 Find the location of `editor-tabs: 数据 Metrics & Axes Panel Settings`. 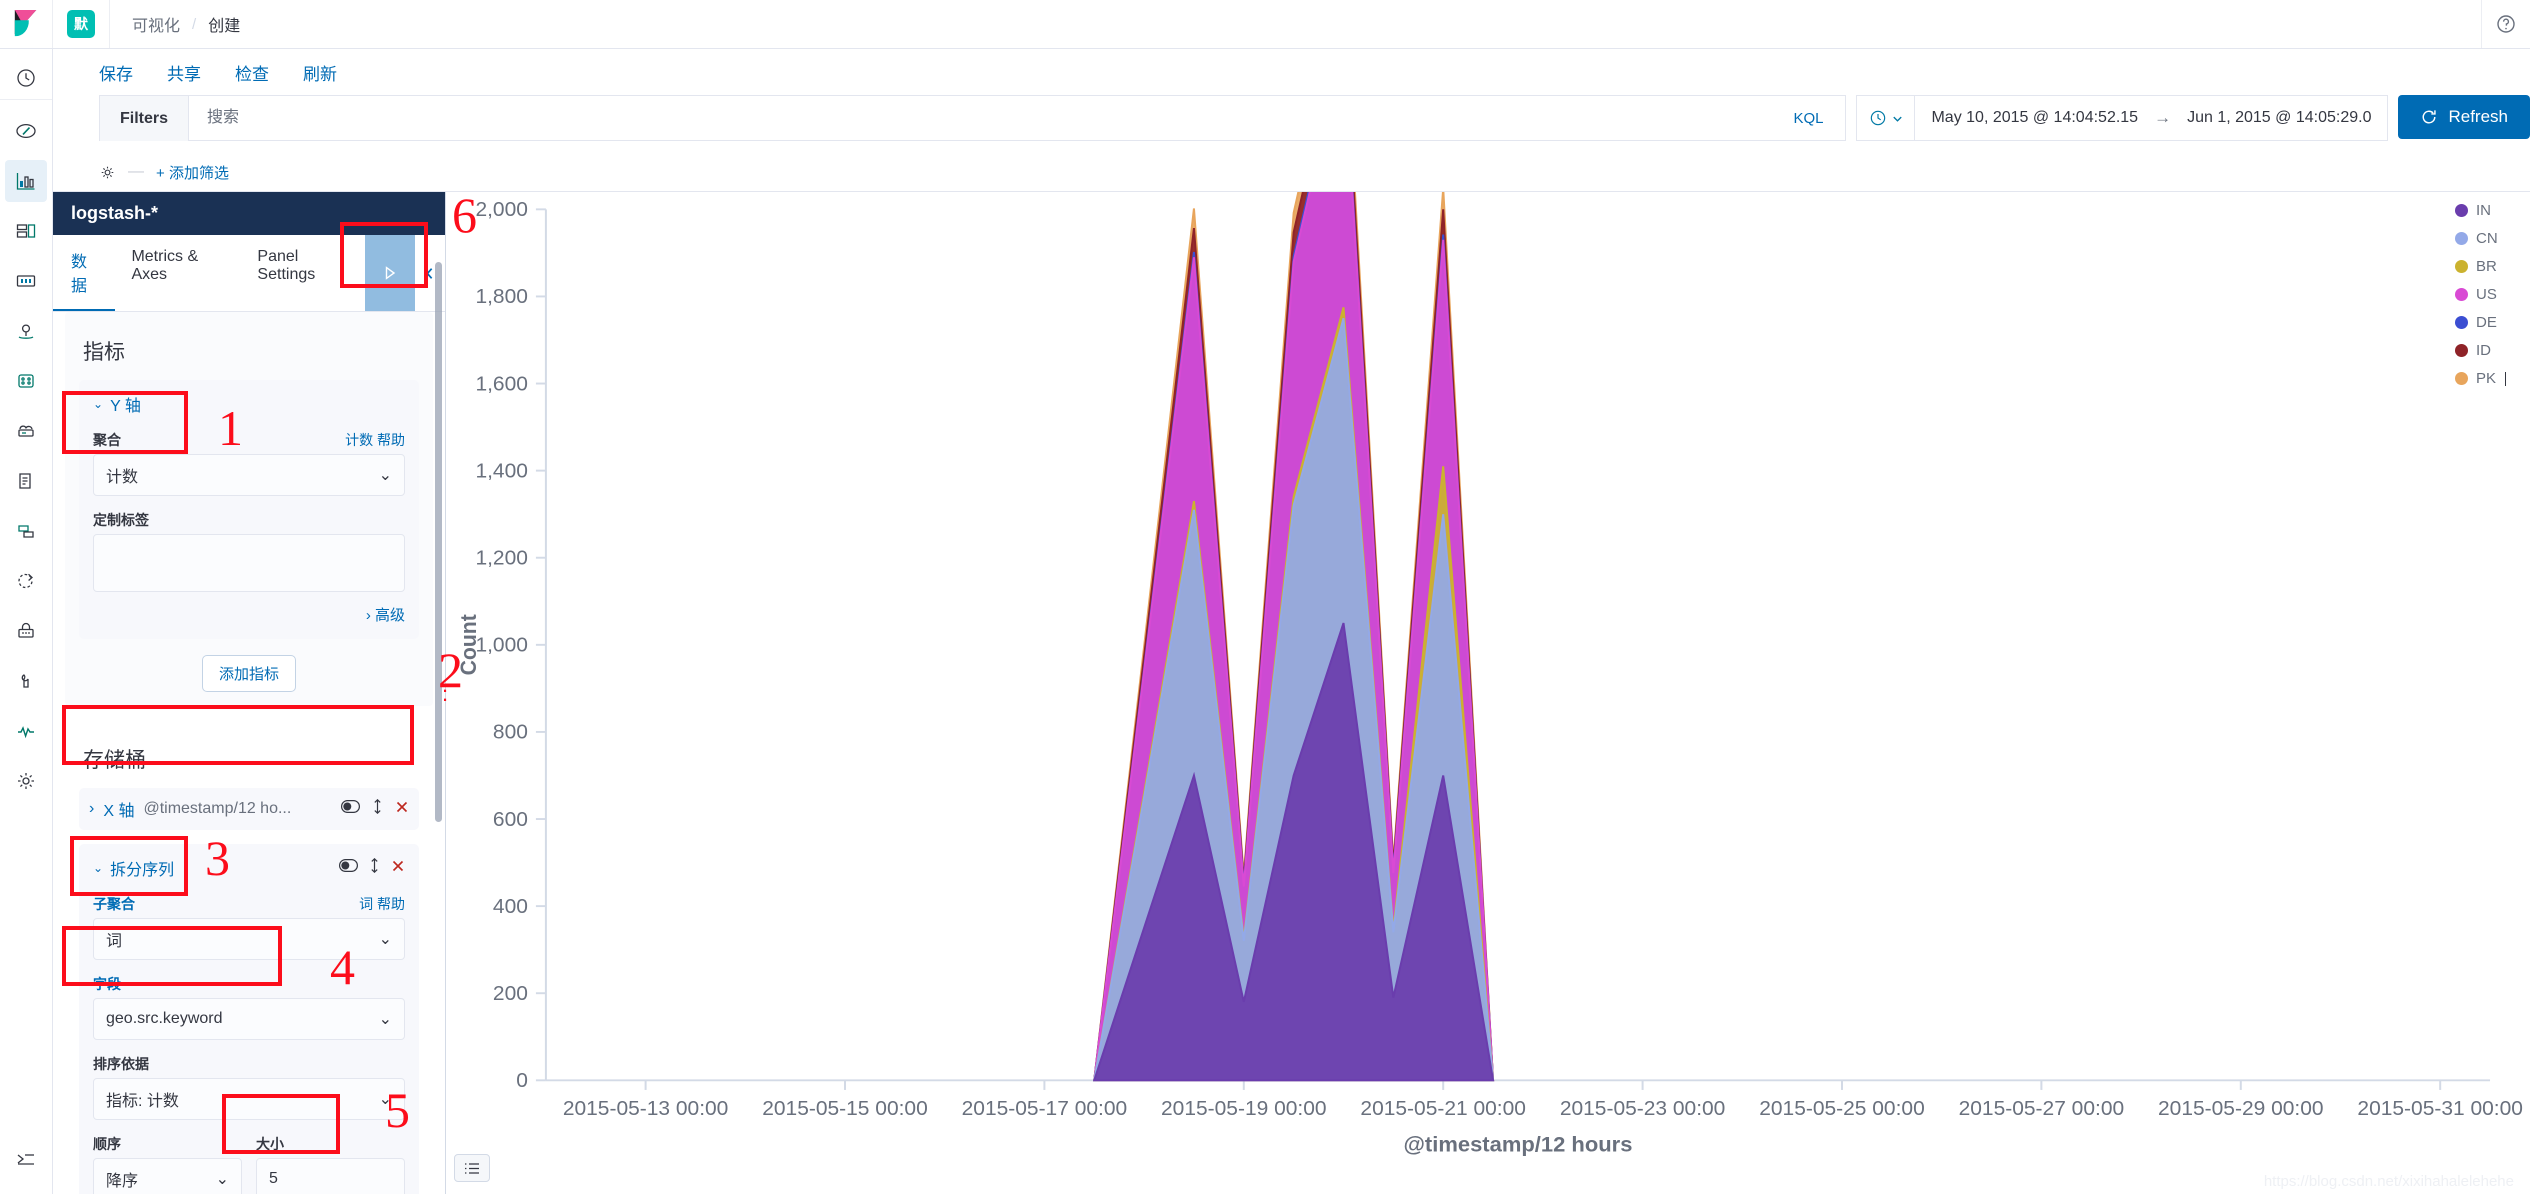

editor-tabs: 数据 Metrics & Axes Panel Settings is located at coordinates (249, 273).